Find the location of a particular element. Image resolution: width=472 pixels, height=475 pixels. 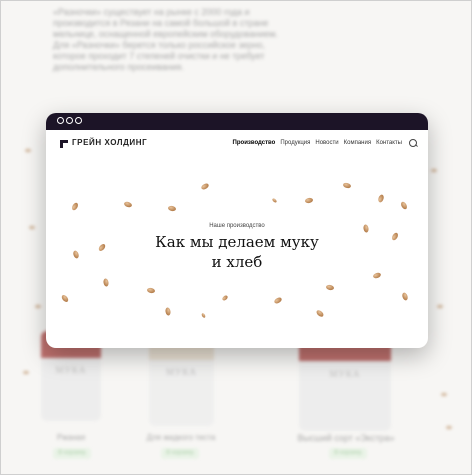

menu-item-products: Продукция is located at coordinates (295, 143).